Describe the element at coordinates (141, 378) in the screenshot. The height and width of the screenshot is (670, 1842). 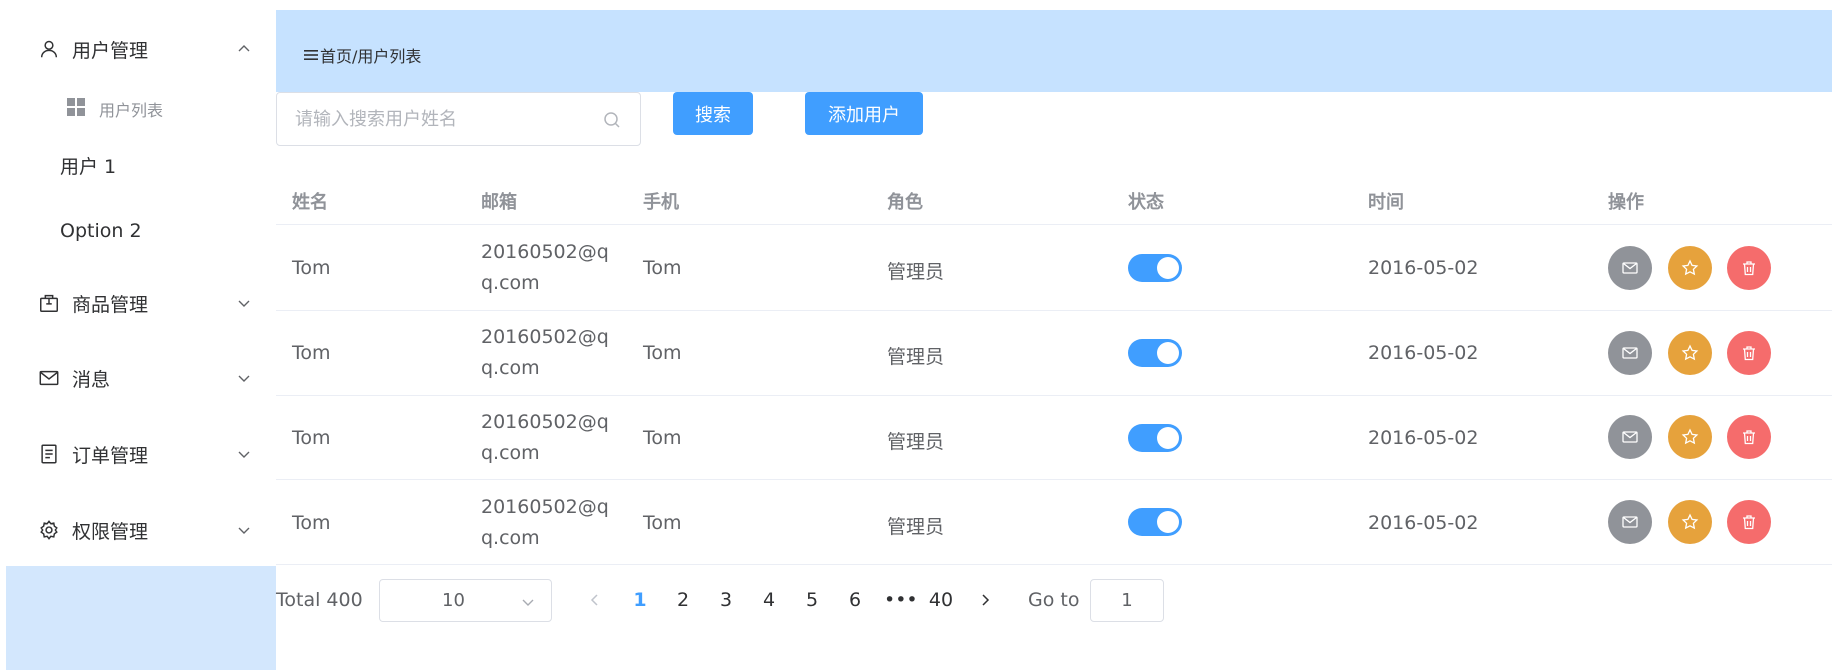
I see `menu-message: 消息` at that location.